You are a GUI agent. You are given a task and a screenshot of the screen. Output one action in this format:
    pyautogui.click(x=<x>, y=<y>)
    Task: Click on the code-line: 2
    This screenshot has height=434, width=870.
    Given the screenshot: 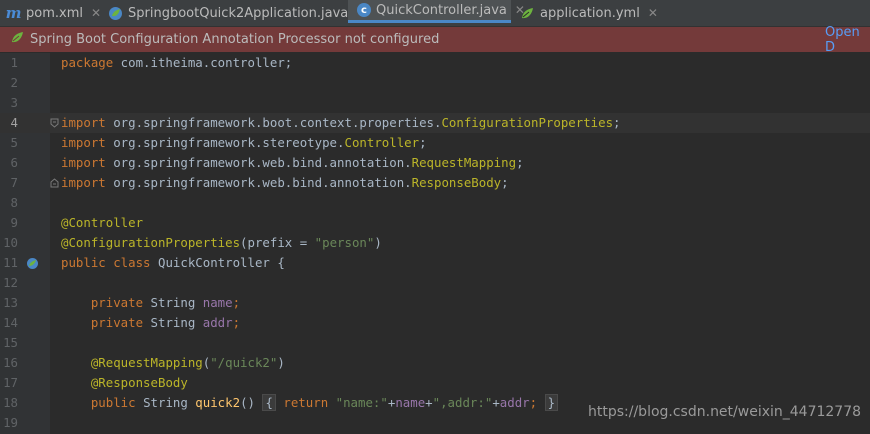 What is the action you would take?
    pyautogui.click(x=14, y=82)
    